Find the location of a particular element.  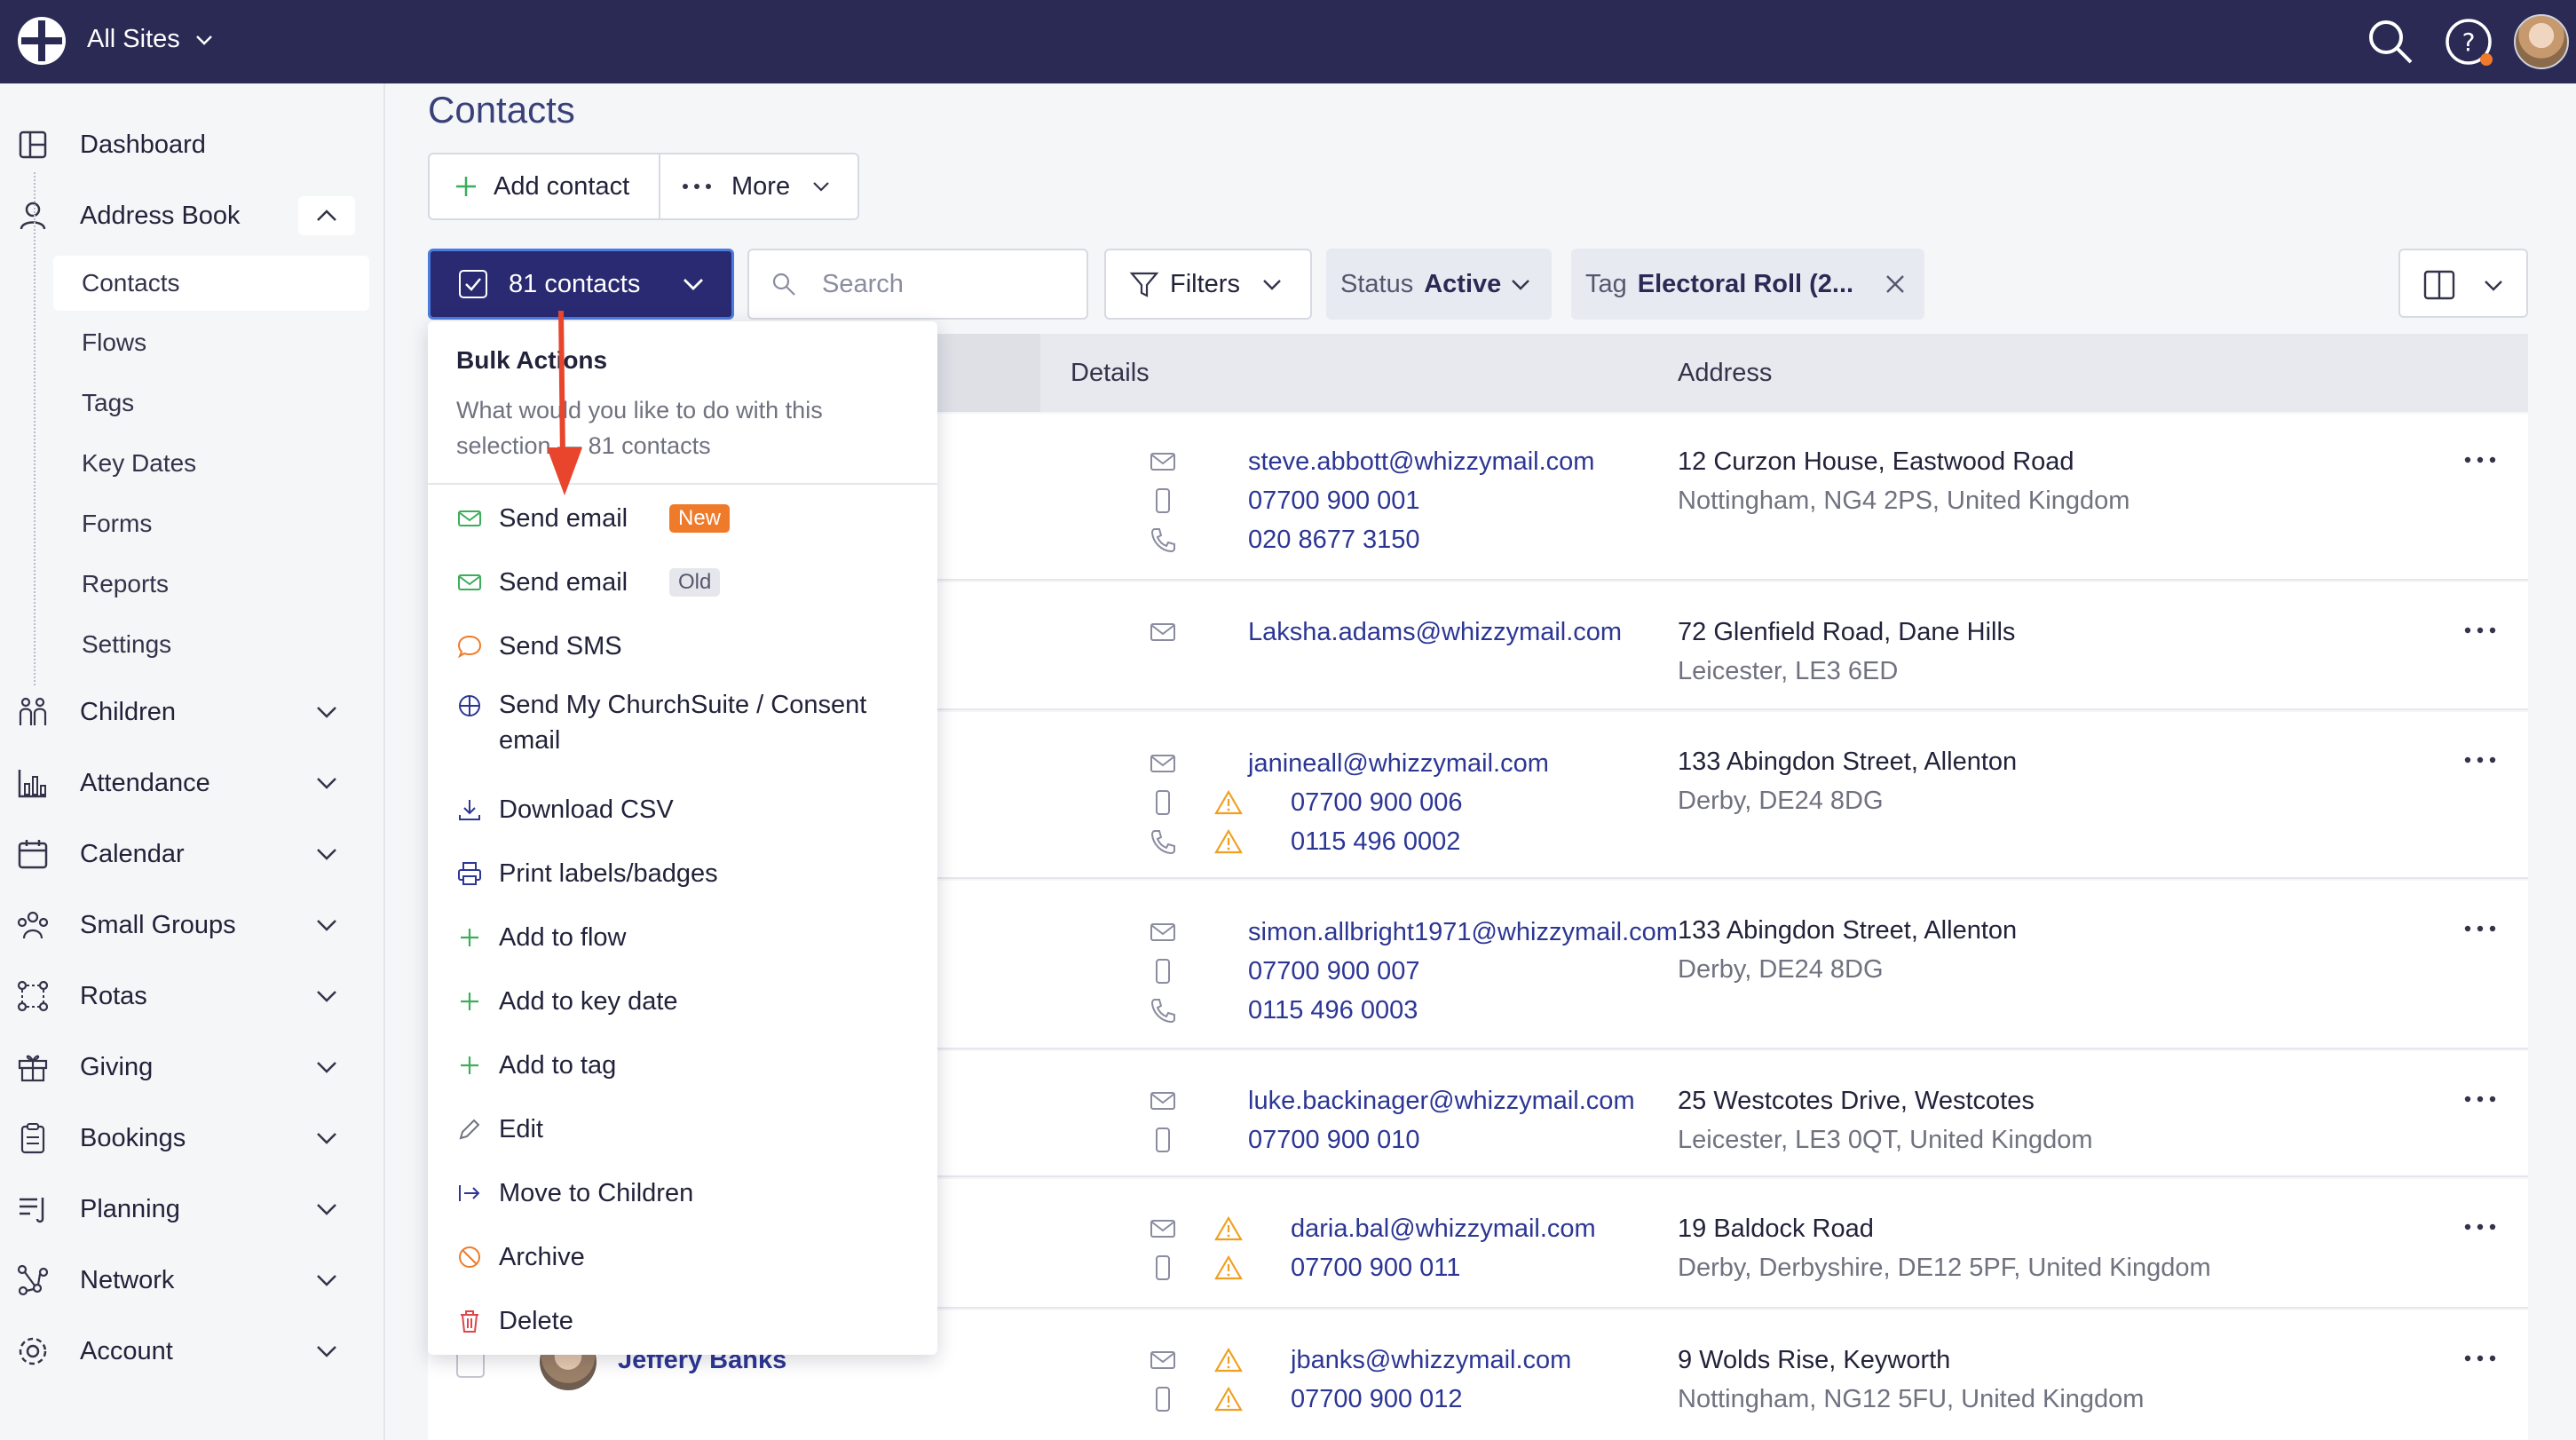

status-filter-chip: Status Active is located at coordinates (1439, 284).